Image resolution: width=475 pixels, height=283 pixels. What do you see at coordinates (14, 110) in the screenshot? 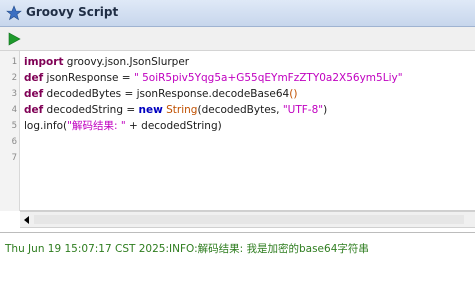
I see `line-number: 4` at bounding box center [14, 110].